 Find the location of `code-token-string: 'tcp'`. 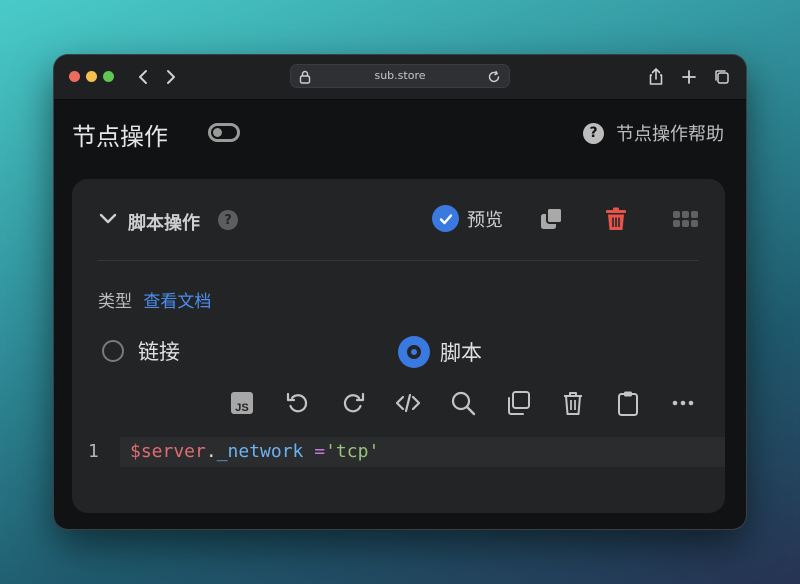

code-token-string: 'tcp' is located at coordinates (352, 451).